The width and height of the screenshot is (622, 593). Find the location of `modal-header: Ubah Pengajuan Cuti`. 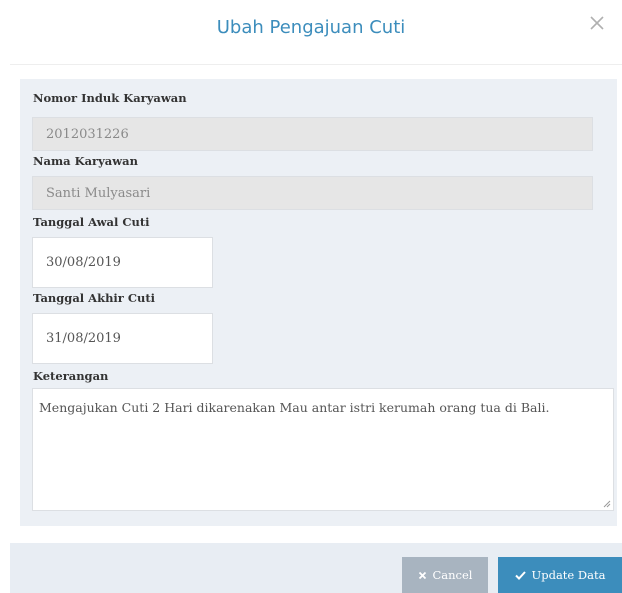

modal-header: Ubah Pengajuan Cuti is located at coordinates (311, 32).